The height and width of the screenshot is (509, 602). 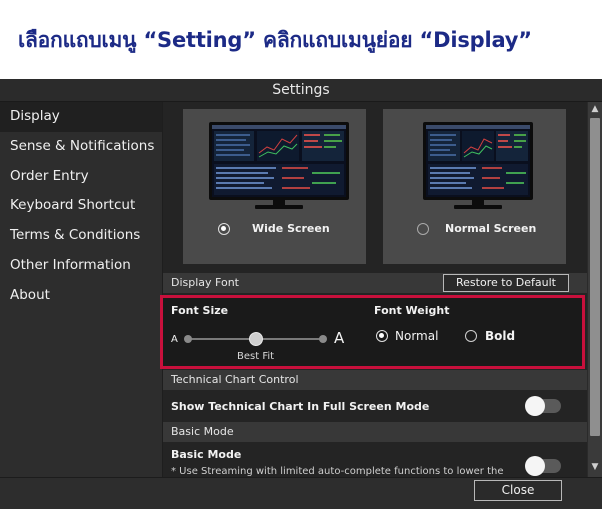 I want to click on font-weight-label: Font Weight, so click(x=412, y=310).